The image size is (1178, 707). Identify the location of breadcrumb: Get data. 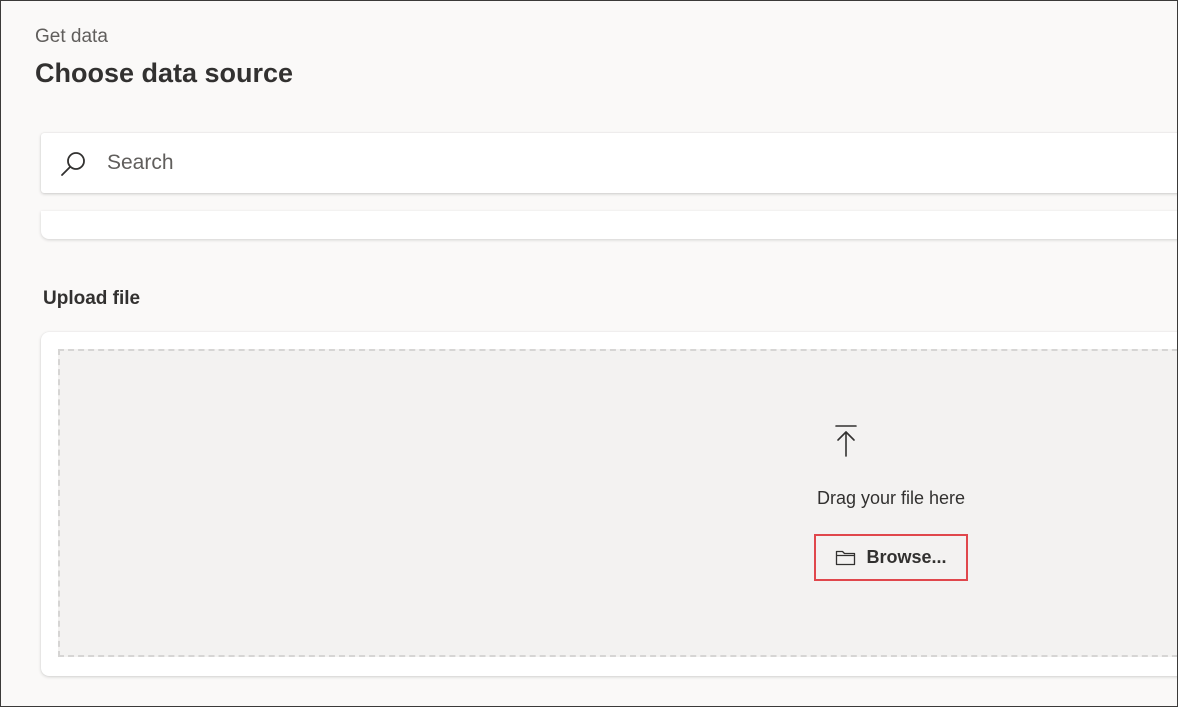
(71, 37).